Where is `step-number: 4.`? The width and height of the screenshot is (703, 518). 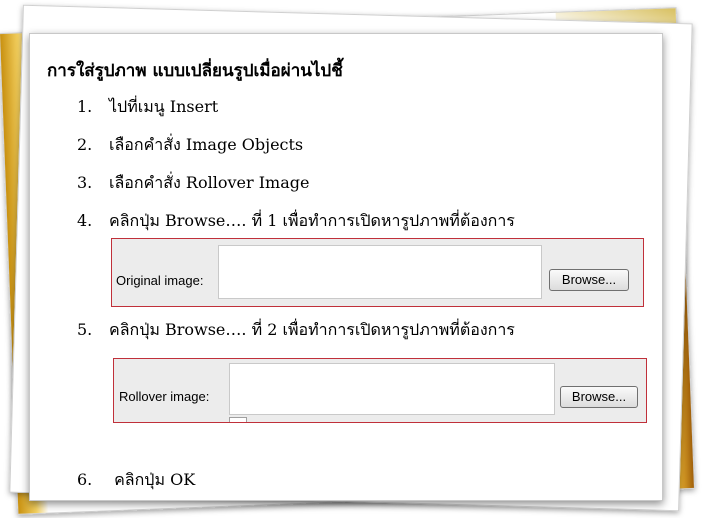 step-number: 4. is located at coordinates (85, 220).